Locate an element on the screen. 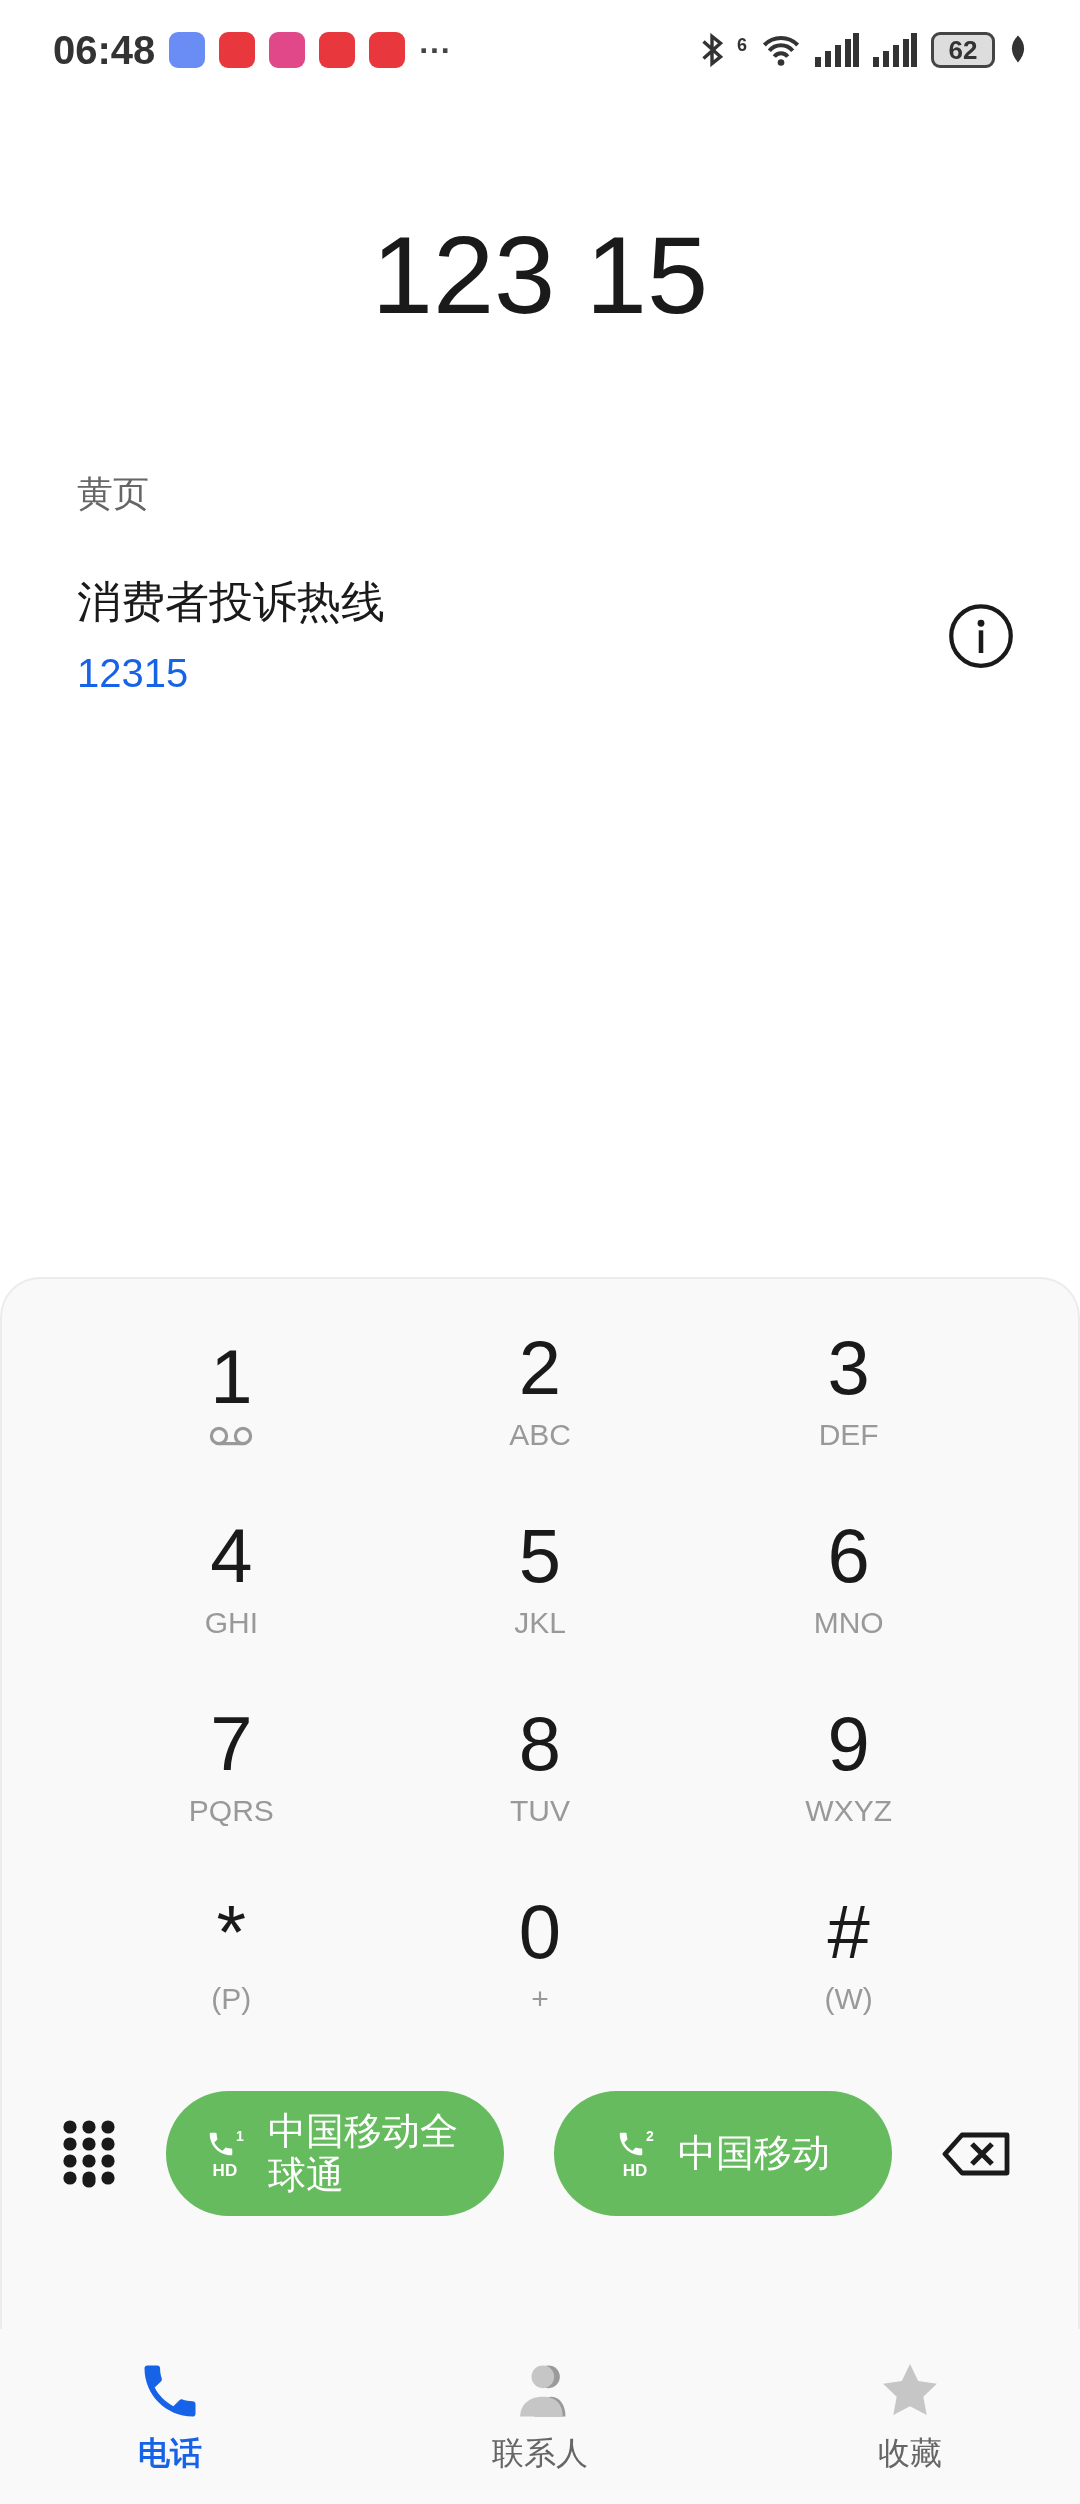  wifi-label: 6 is located at coordinates (742, 45).